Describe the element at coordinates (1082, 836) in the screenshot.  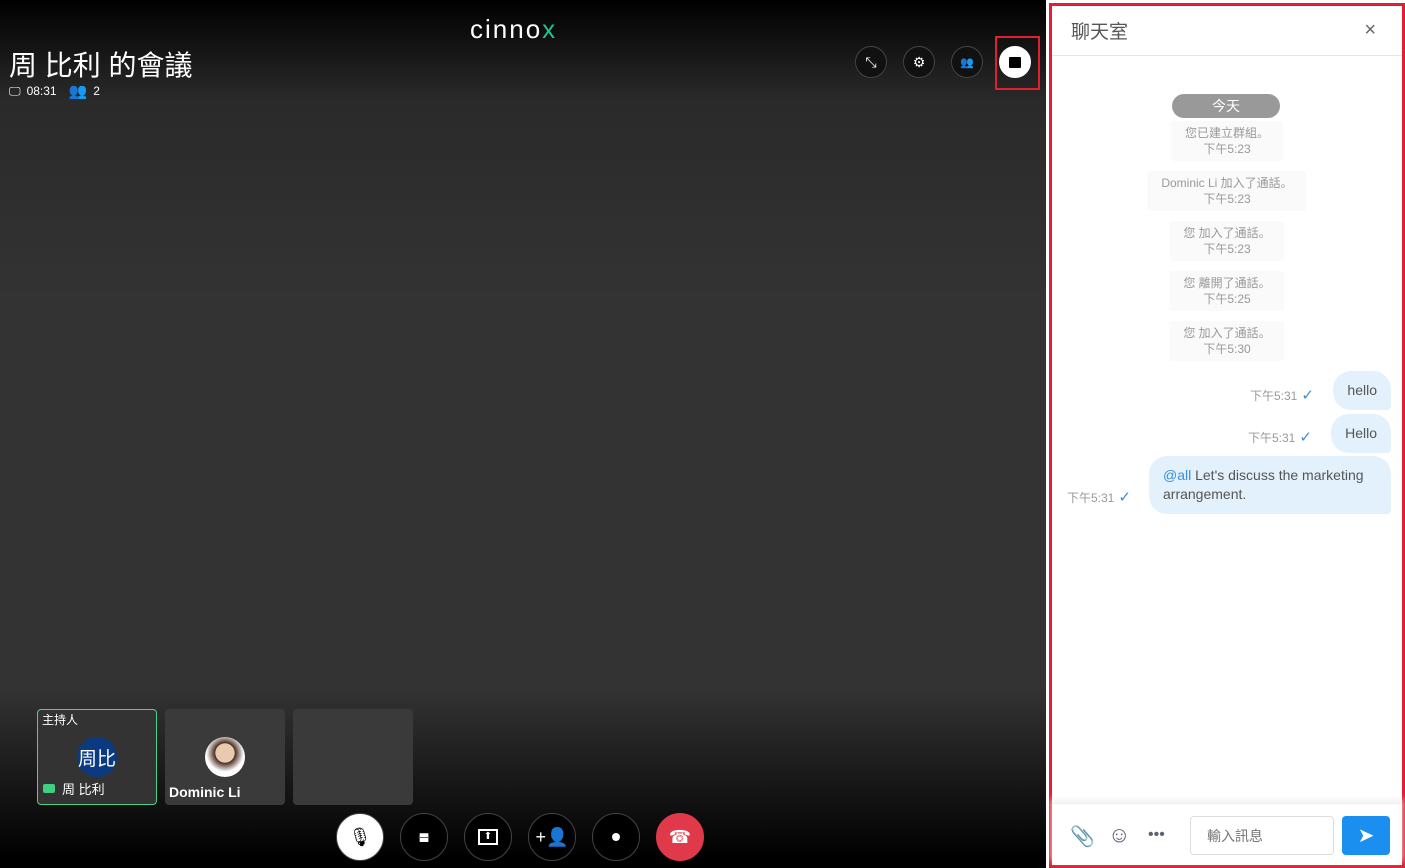
I see `paperclip-icon: 📎` at that location.